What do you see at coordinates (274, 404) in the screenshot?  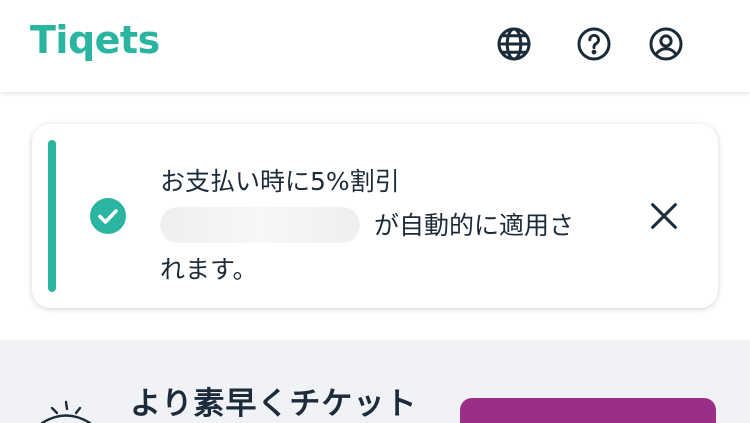 I see `promo-title: より素早くチケット` at bounding box center [274, 404].